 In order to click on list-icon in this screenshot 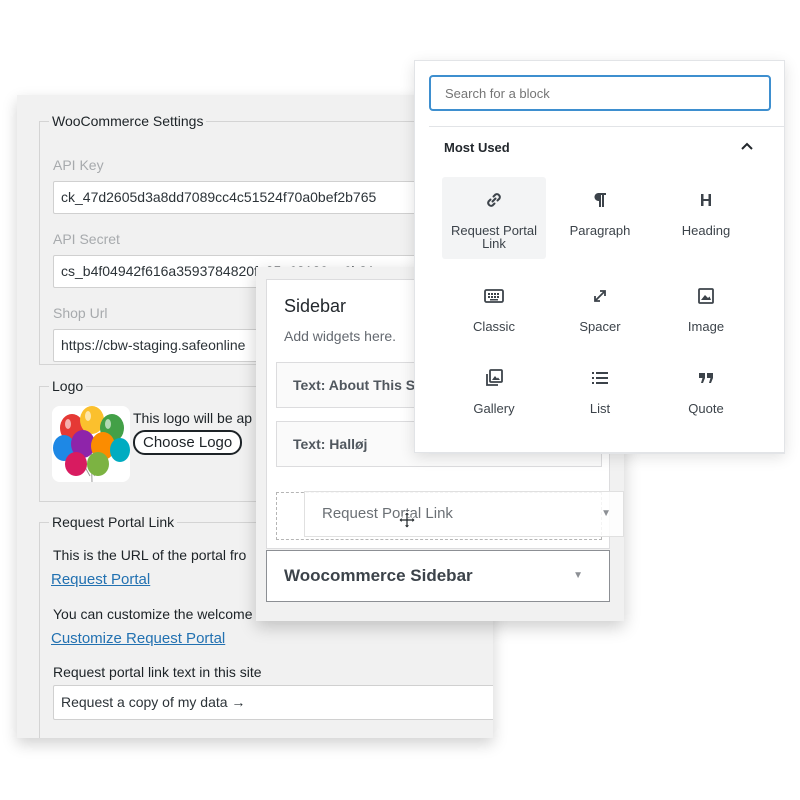, I will do `click(600, 378)`.